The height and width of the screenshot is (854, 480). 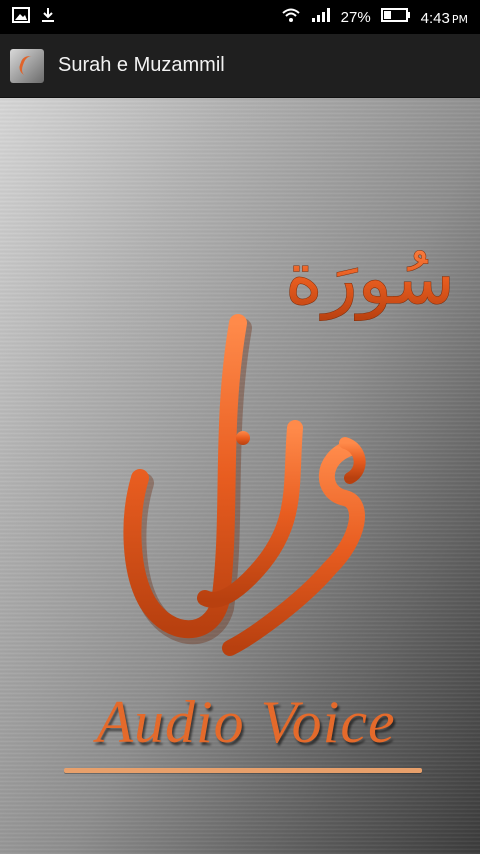 I want to click on clock-time: 4:43, so click(x=435, y=18).